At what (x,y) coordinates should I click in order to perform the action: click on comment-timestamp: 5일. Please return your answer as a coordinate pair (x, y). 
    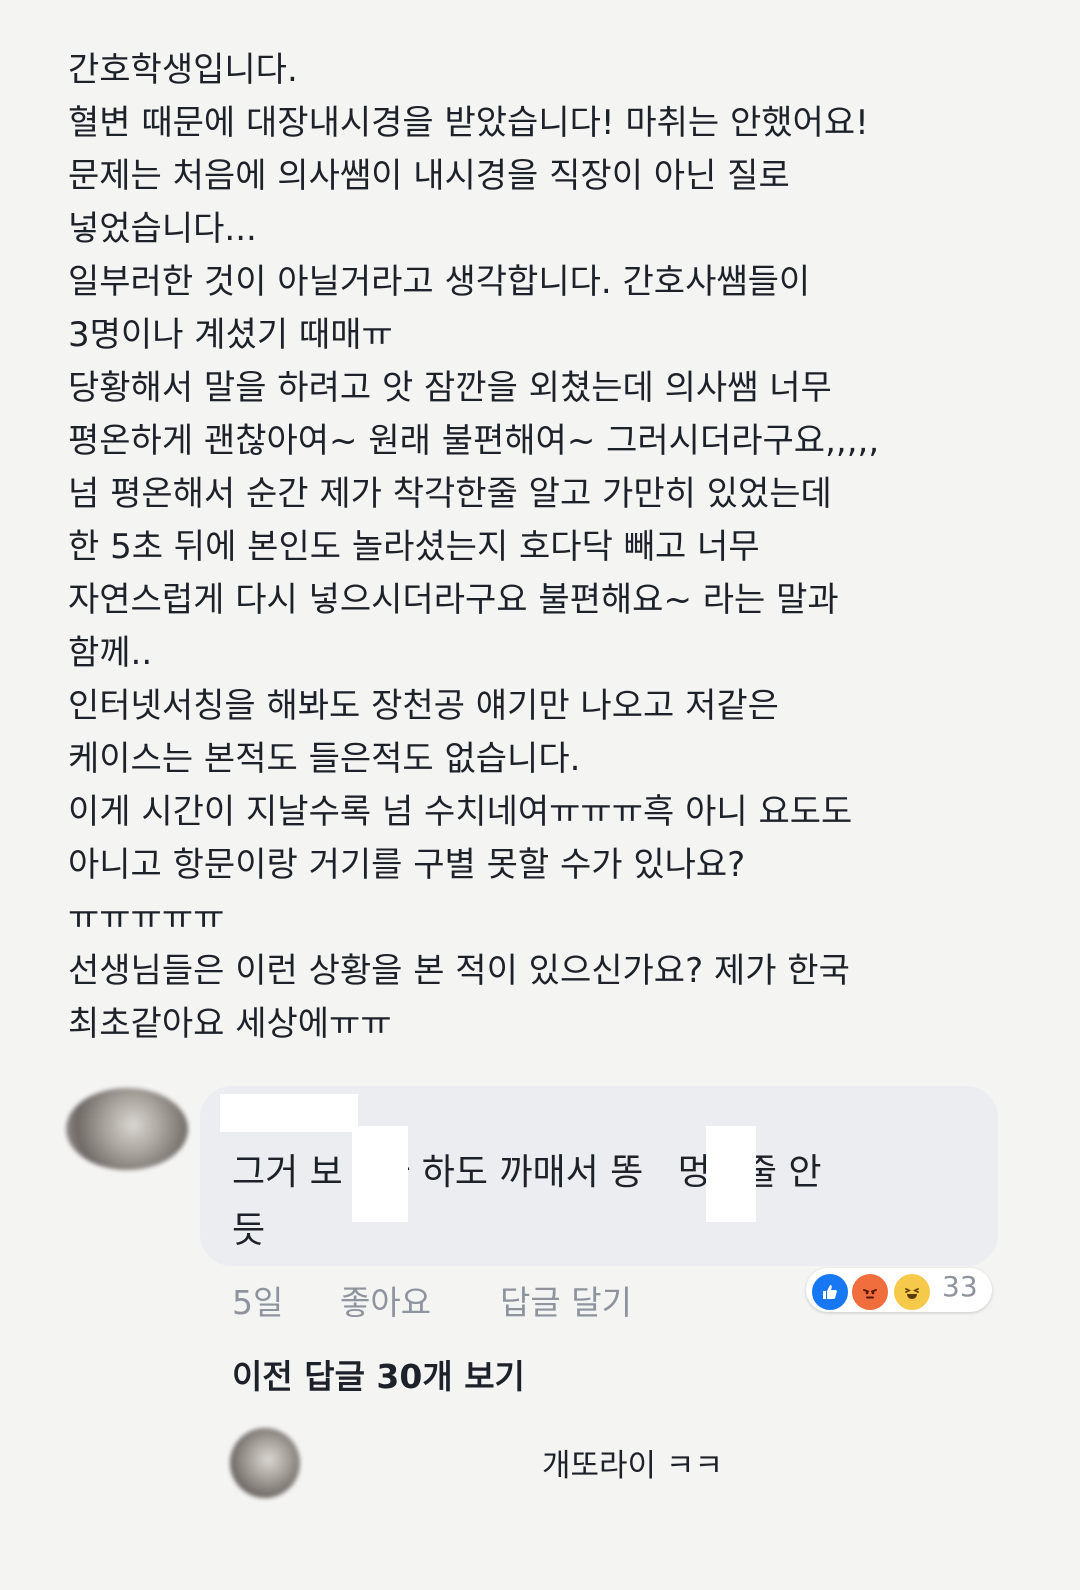
    Looking at the image, I should click on (286, 1300).